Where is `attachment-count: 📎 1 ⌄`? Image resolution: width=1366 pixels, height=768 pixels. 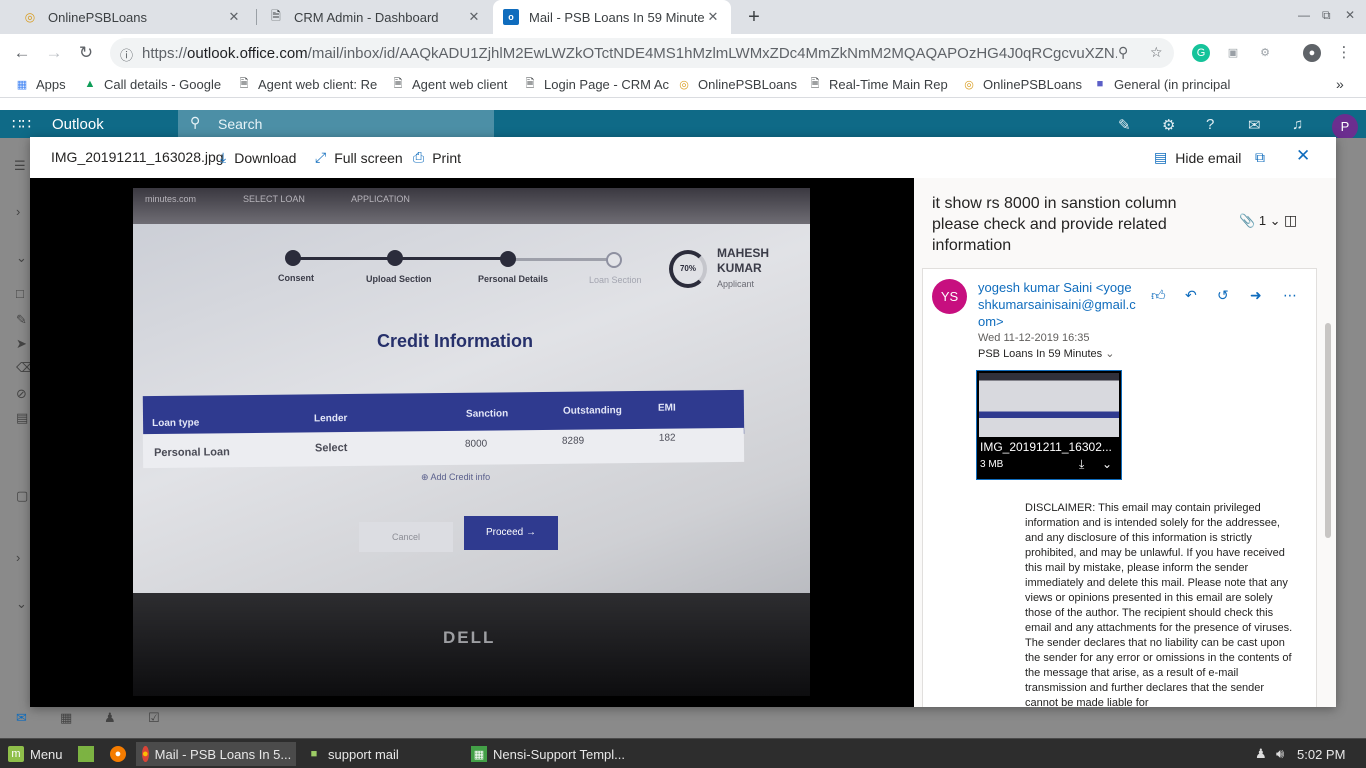 attachment-count: 📎 1 ⌄ is located at coordinates (1260, 221).